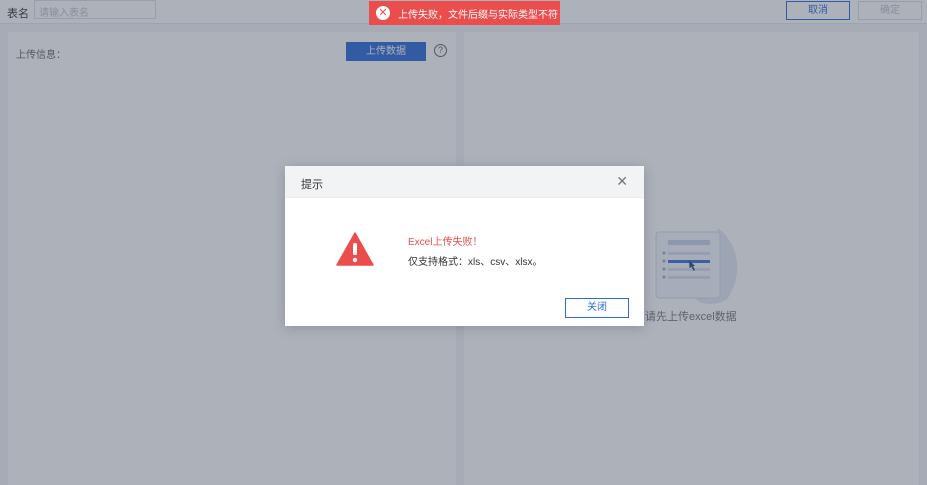 Image resolution: width=927 pixels, height=485 pixels. I want to click on close-circle-icon: ✕, so click(383, 13).